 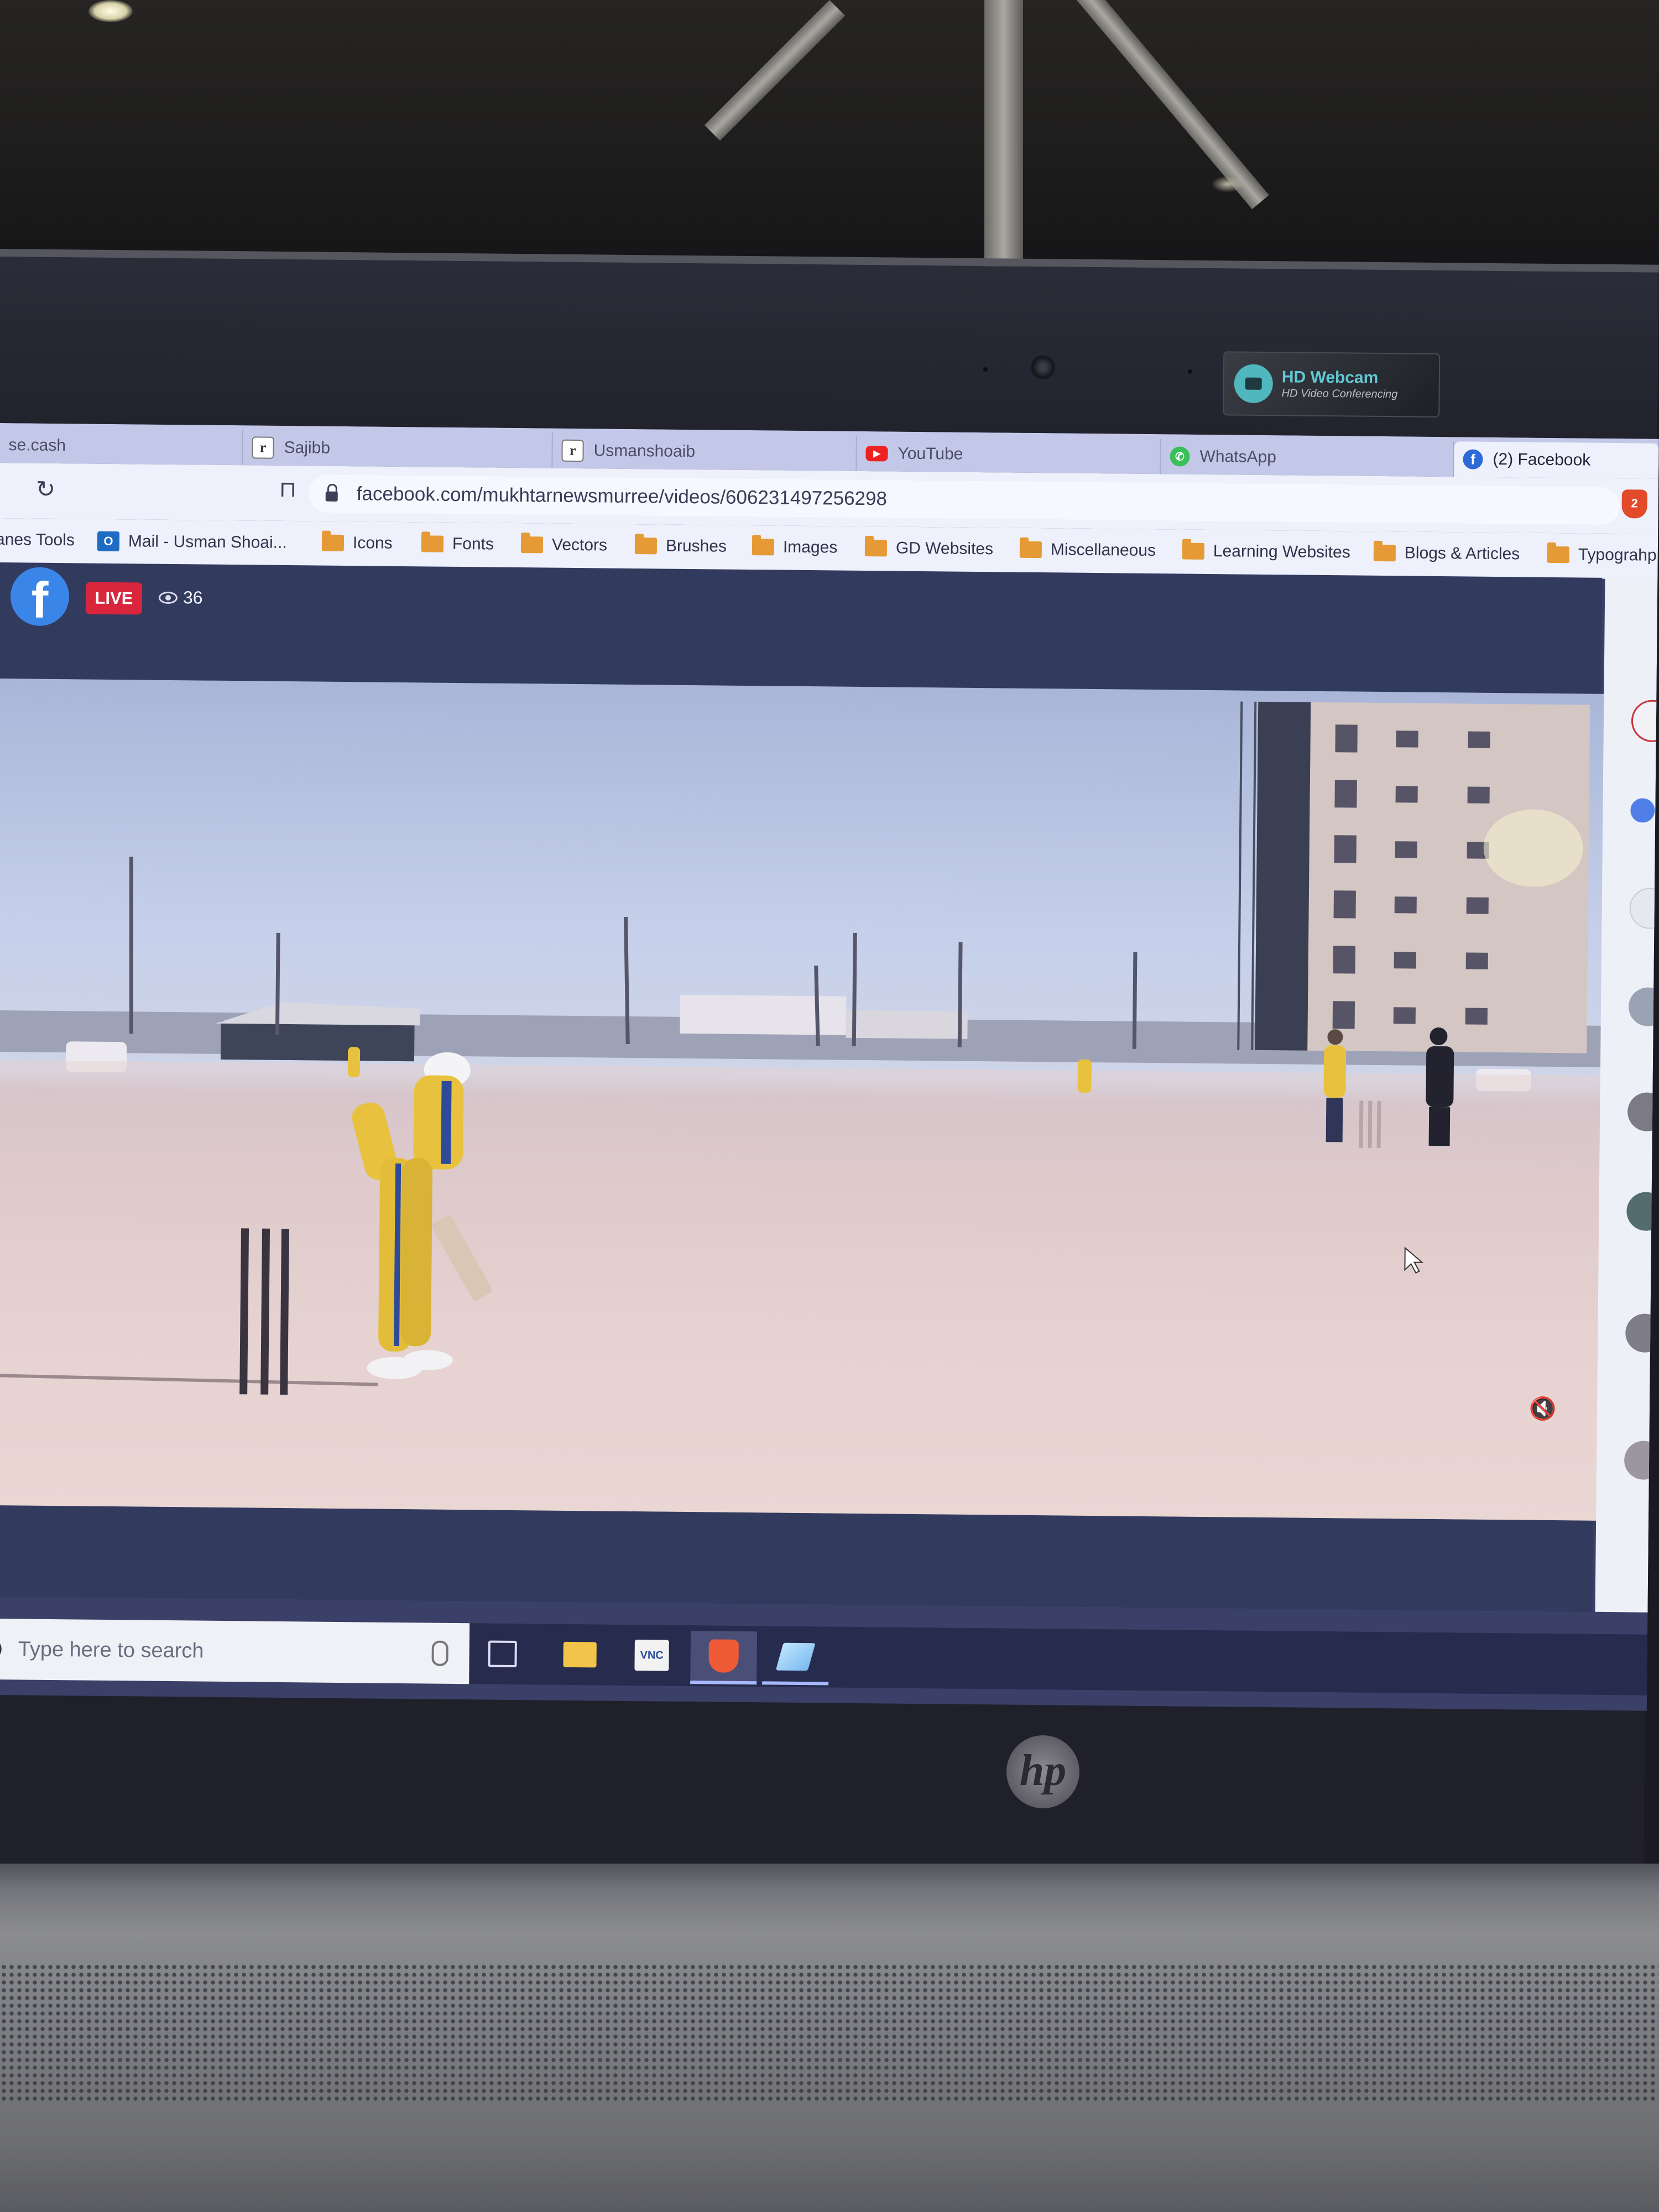 What do you see at coordinates (830, 2032) in the screenshot?
I see `speaker-grille` at bounding box center [830, 2032].